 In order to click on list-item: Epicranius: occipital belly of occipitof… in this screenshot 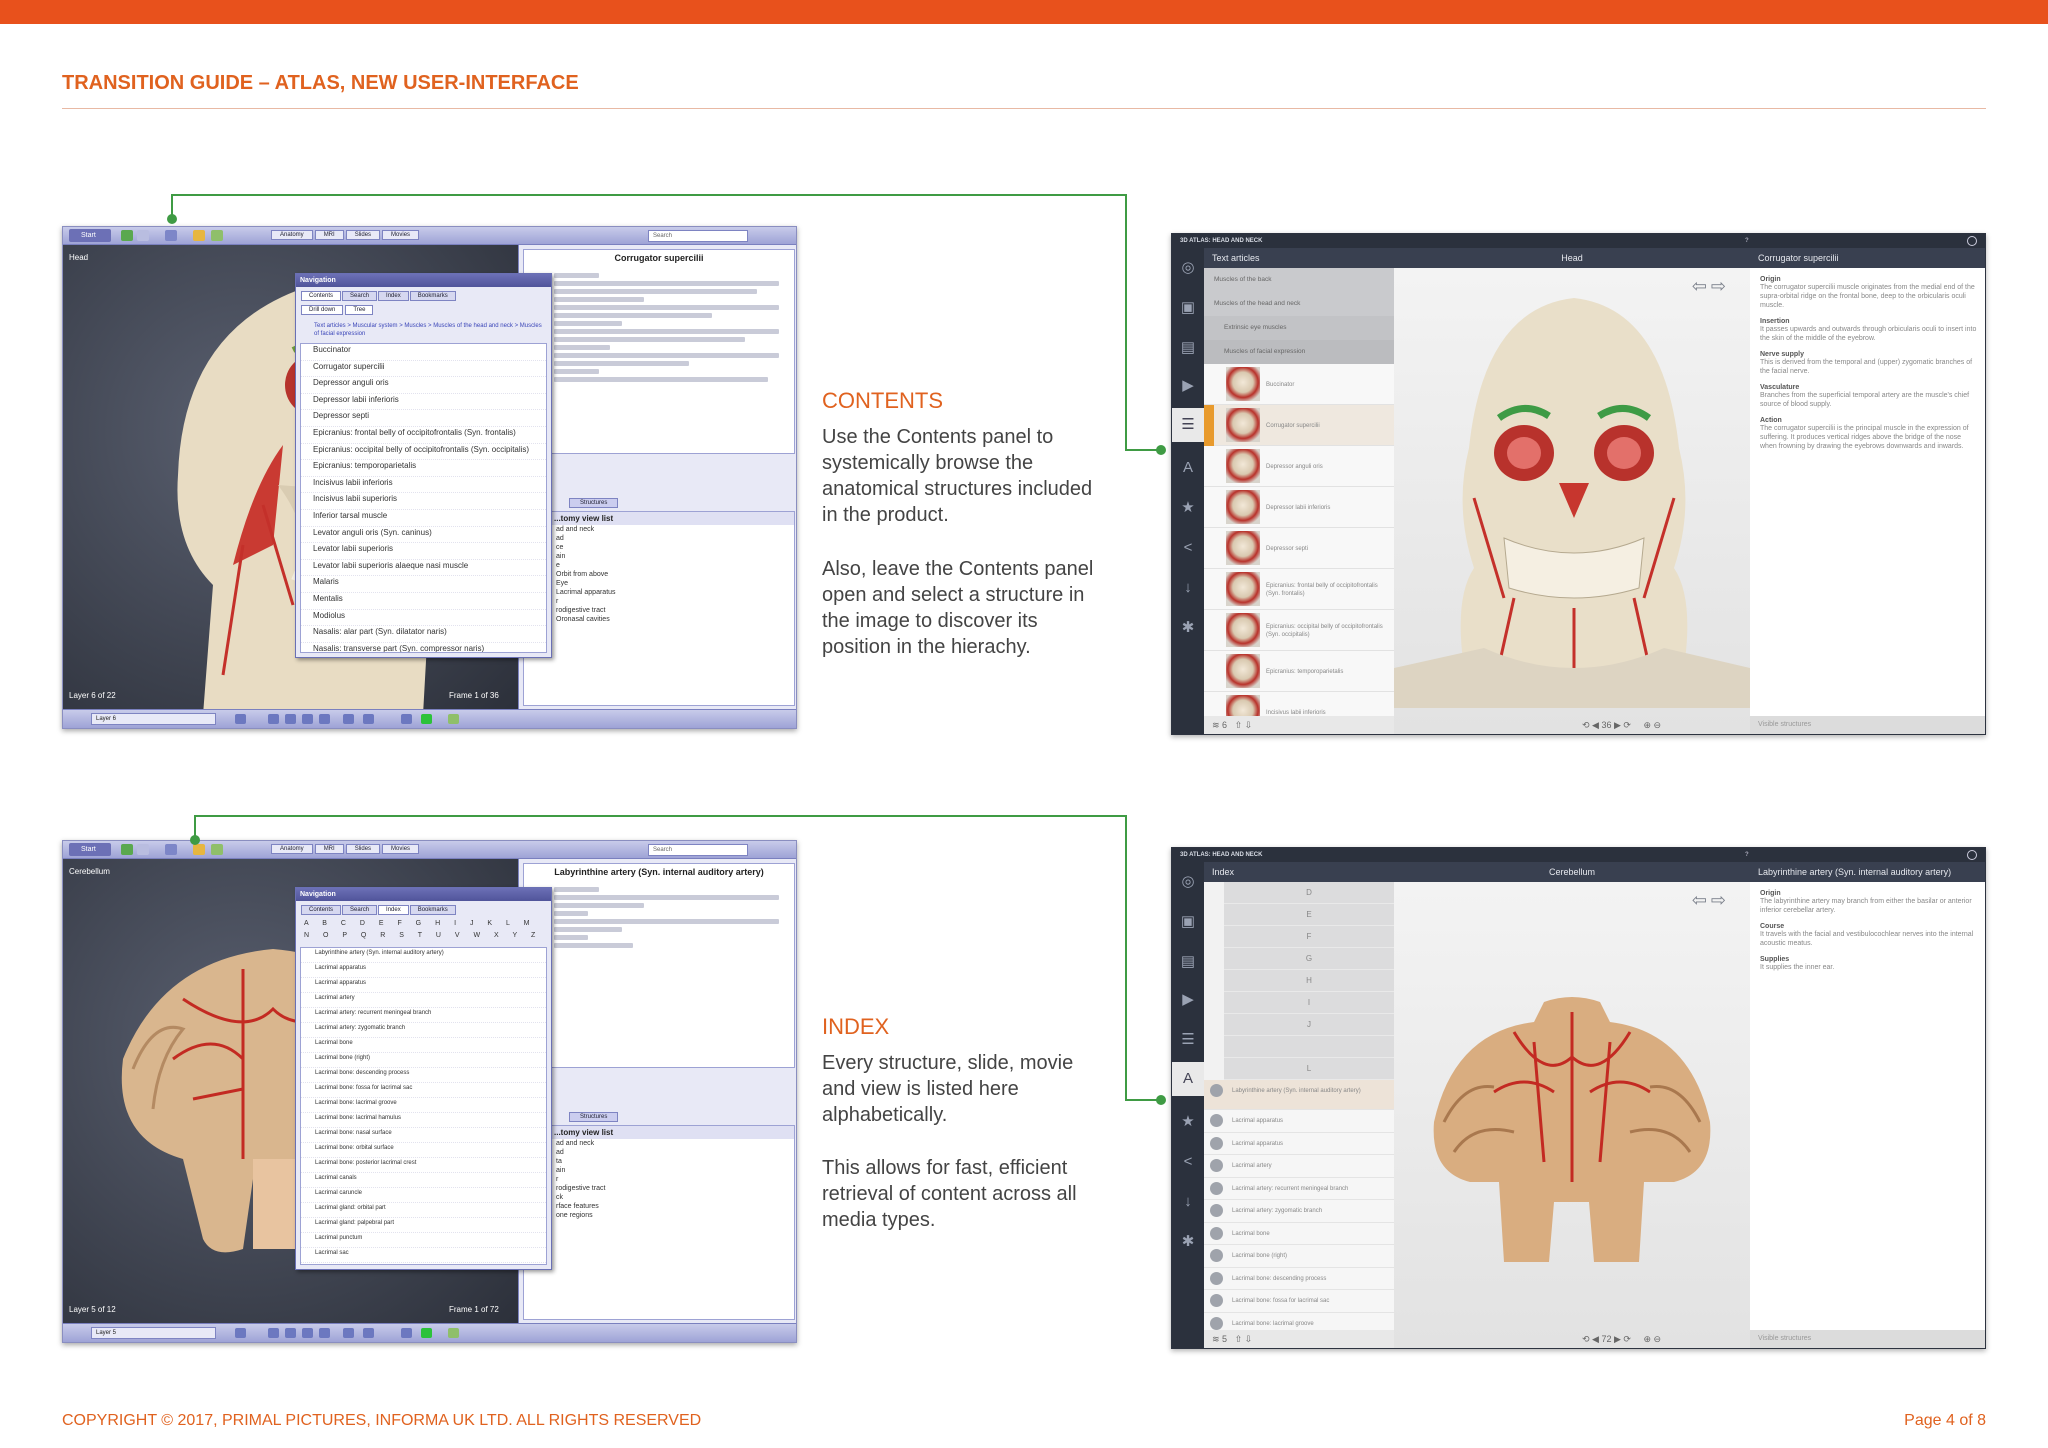, I will do `click(423, 452)`.